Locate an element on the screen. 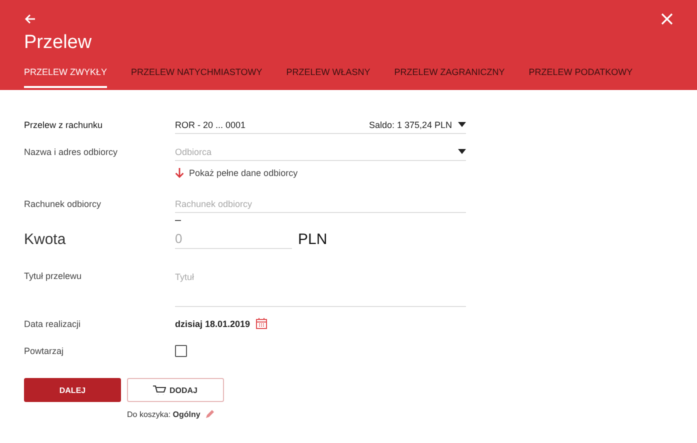 The width and height of the screenshot is (697, 443). field-label: Data realizacji is located at coordinates (53, 323).